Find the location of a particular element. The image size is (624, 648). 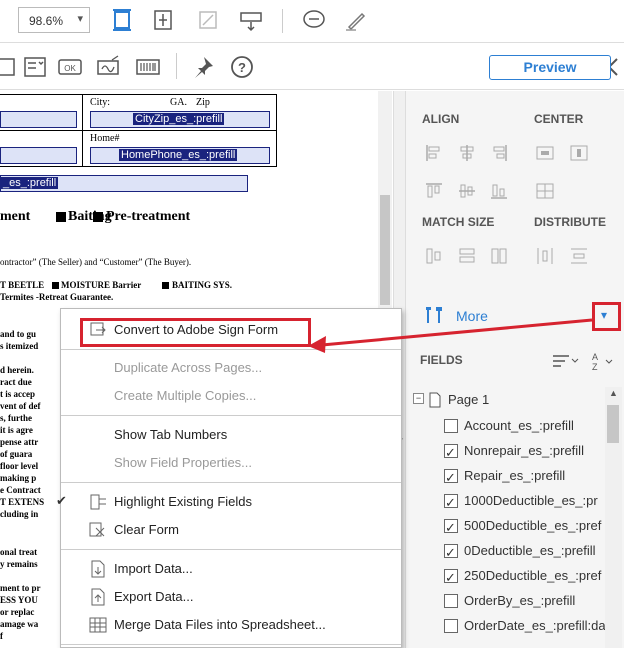

document-scrollbar-thumb is located at coordinates (385, 250).